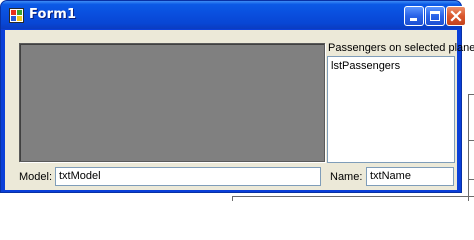 This screenshot has height=240, width=474. What do you see at coordinates (413, 19) in the screenshot?
I see `minimize-icon` at bounding box center [413, 19].